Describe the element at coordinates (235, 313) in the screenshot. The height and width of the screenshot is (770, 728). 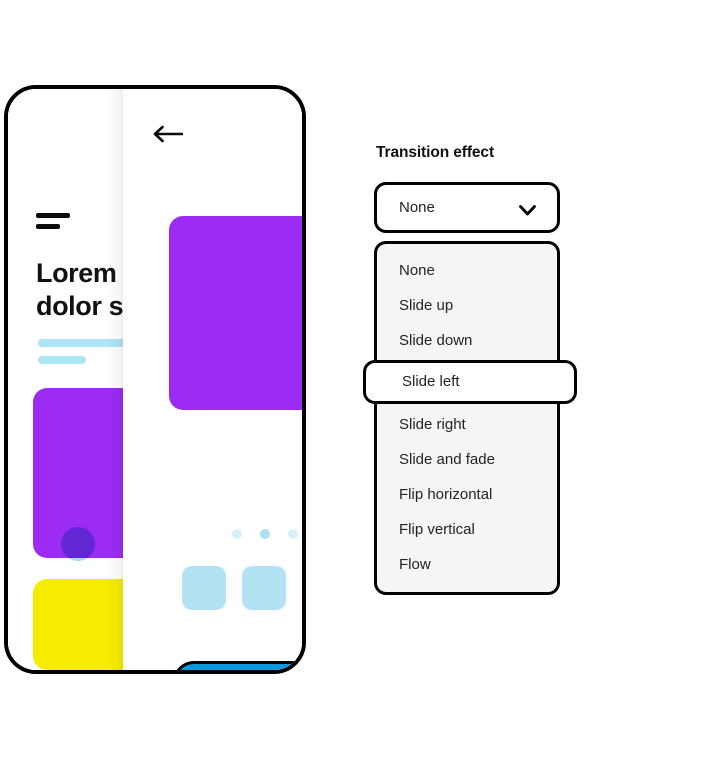
I see `purple-card` at that location.